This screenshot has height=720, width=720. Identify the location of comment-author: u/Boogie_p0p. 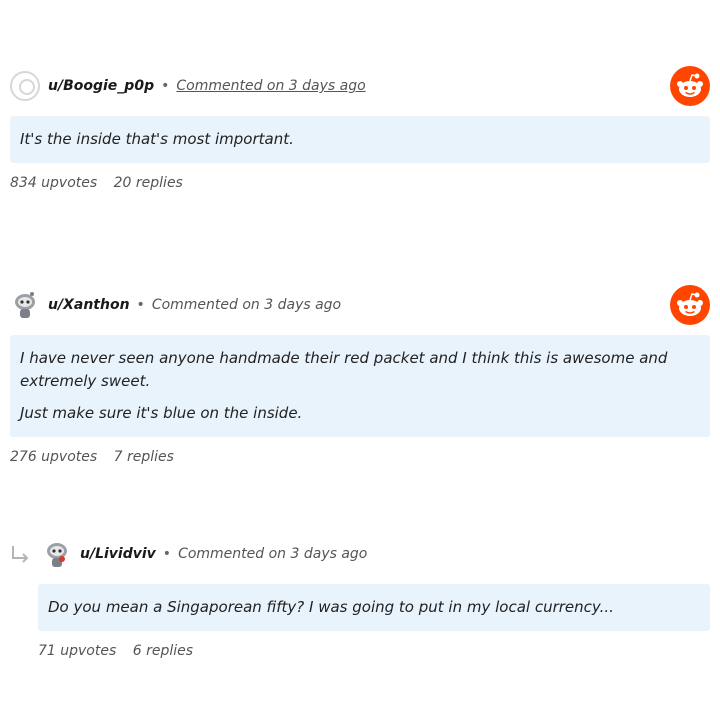
(101, 86).